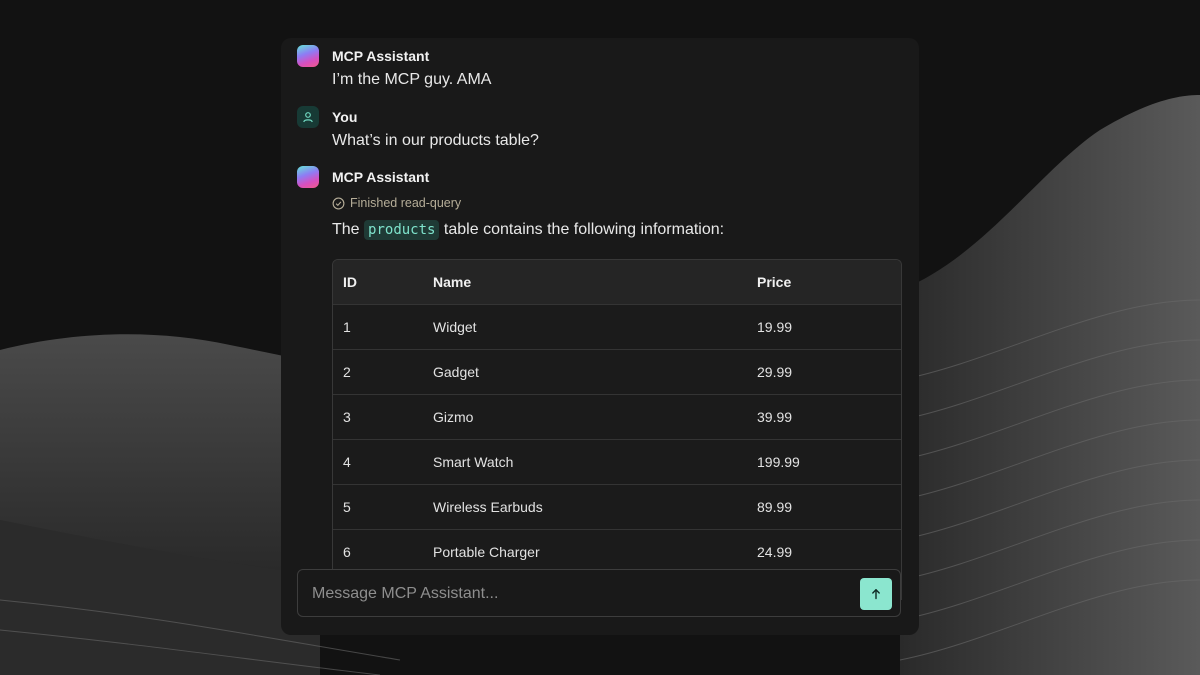 The height and width of the screenshot is (675, 1200). Describe the element at coordinates (378, 462) in the screenshot. I see `cell-id: 4` at that location.